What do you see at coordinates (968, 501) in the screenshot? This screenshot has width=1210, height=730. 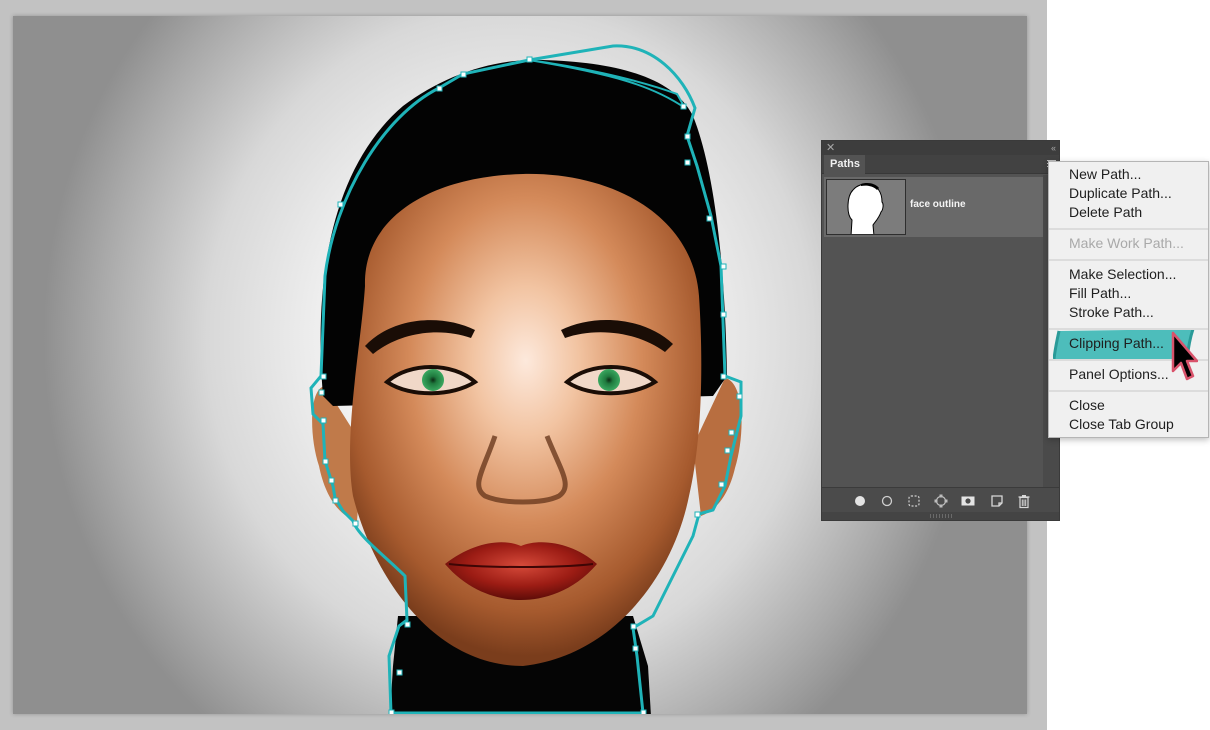 I see `add-mask-icon` at bounding box center [968, 501].